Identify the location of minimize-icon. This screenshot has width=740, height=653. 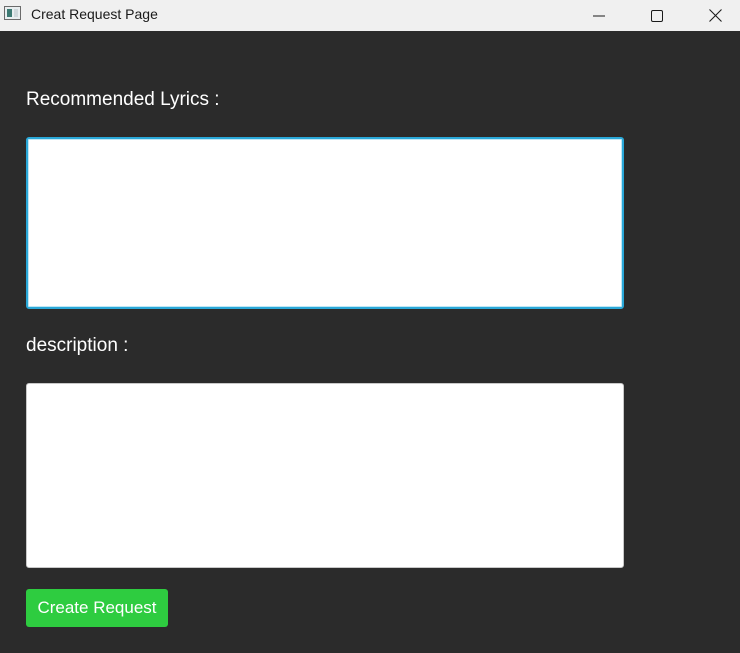
(599, 15).